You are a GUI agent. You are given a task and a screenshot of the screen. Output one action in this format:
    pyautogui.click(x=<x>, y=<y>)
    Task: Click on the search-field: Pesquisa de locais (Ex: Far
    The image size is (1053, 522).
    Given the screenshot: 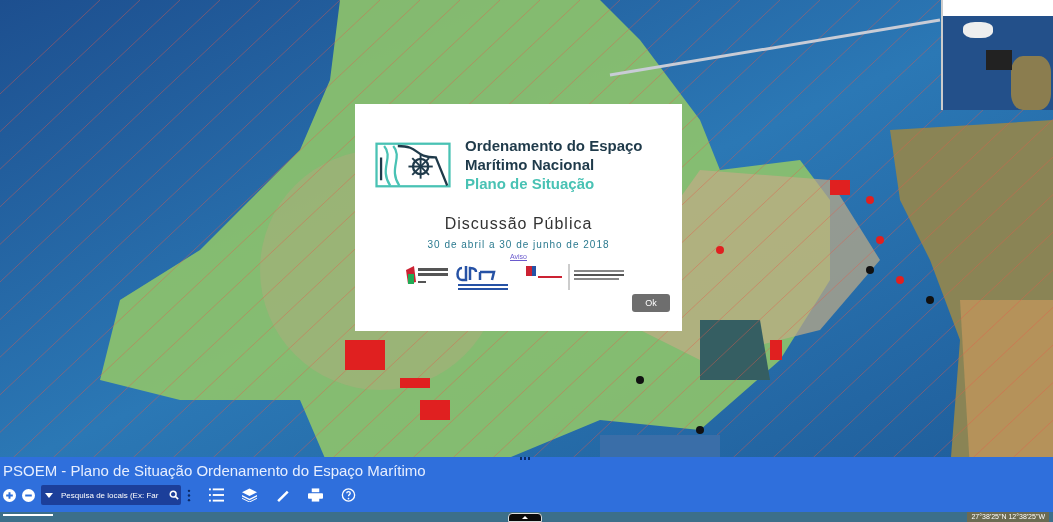 What is the action you would take?
    pyautogui.click(x=111, y=495)
    